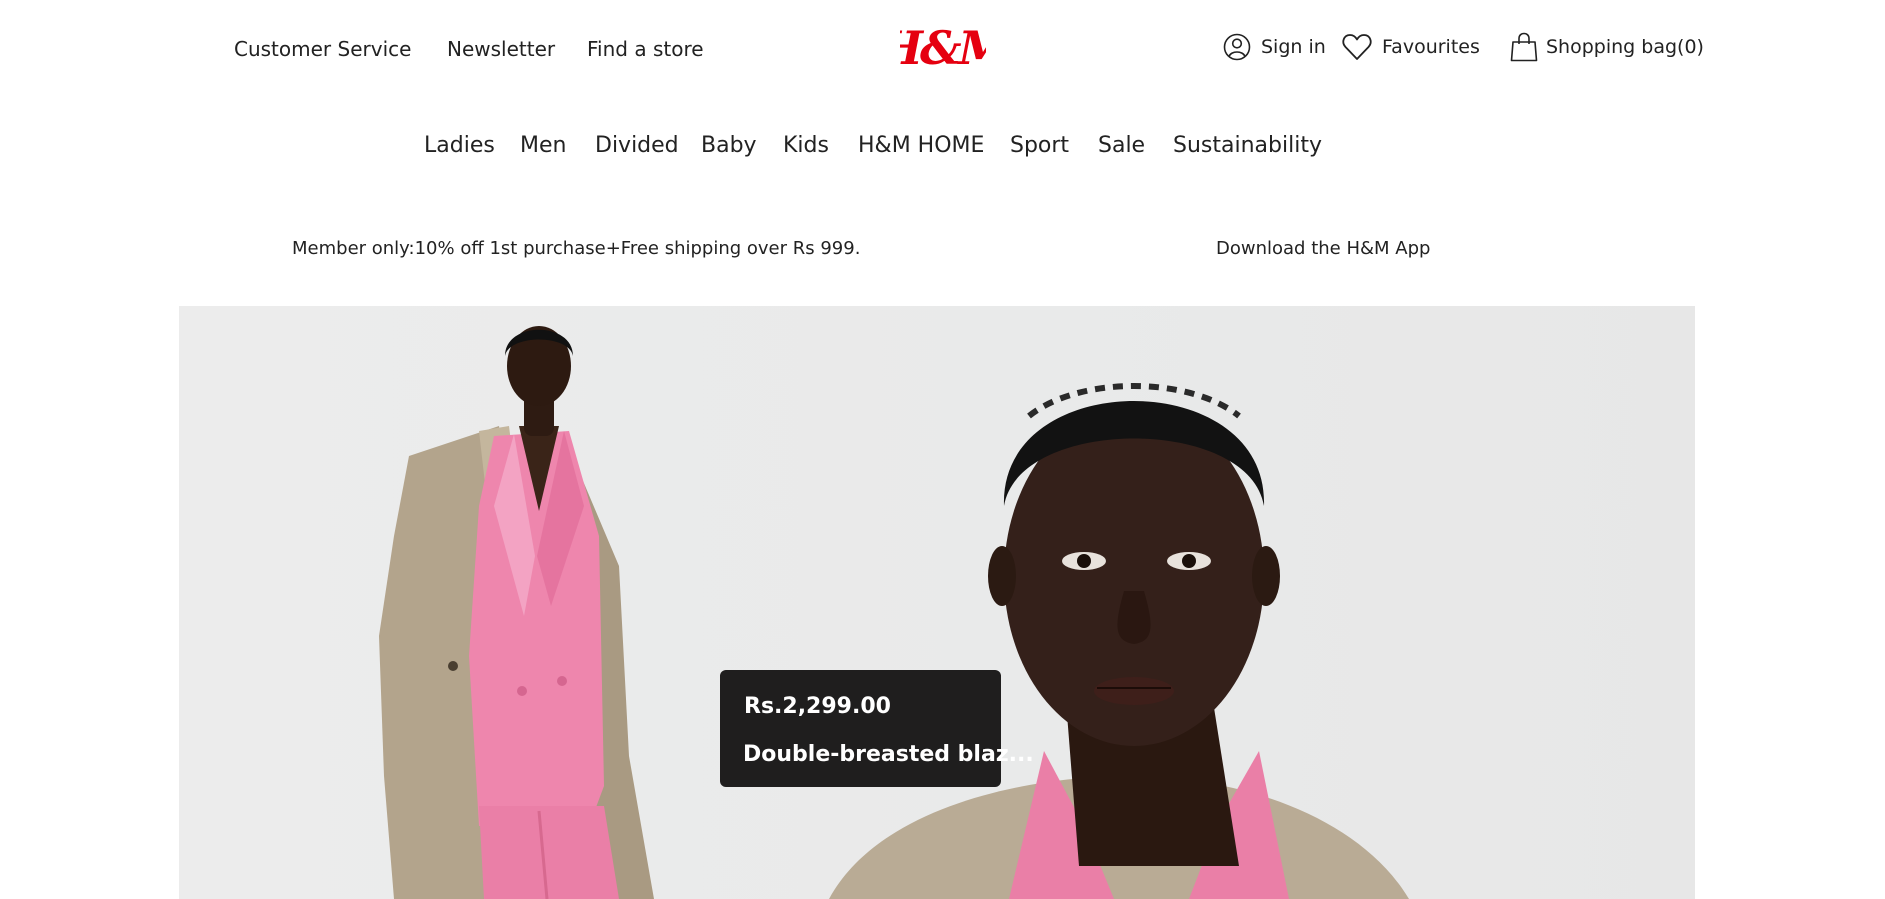 The image size is (1885, 899). I want to click on hm-logo: H&M, so click(946, 46).